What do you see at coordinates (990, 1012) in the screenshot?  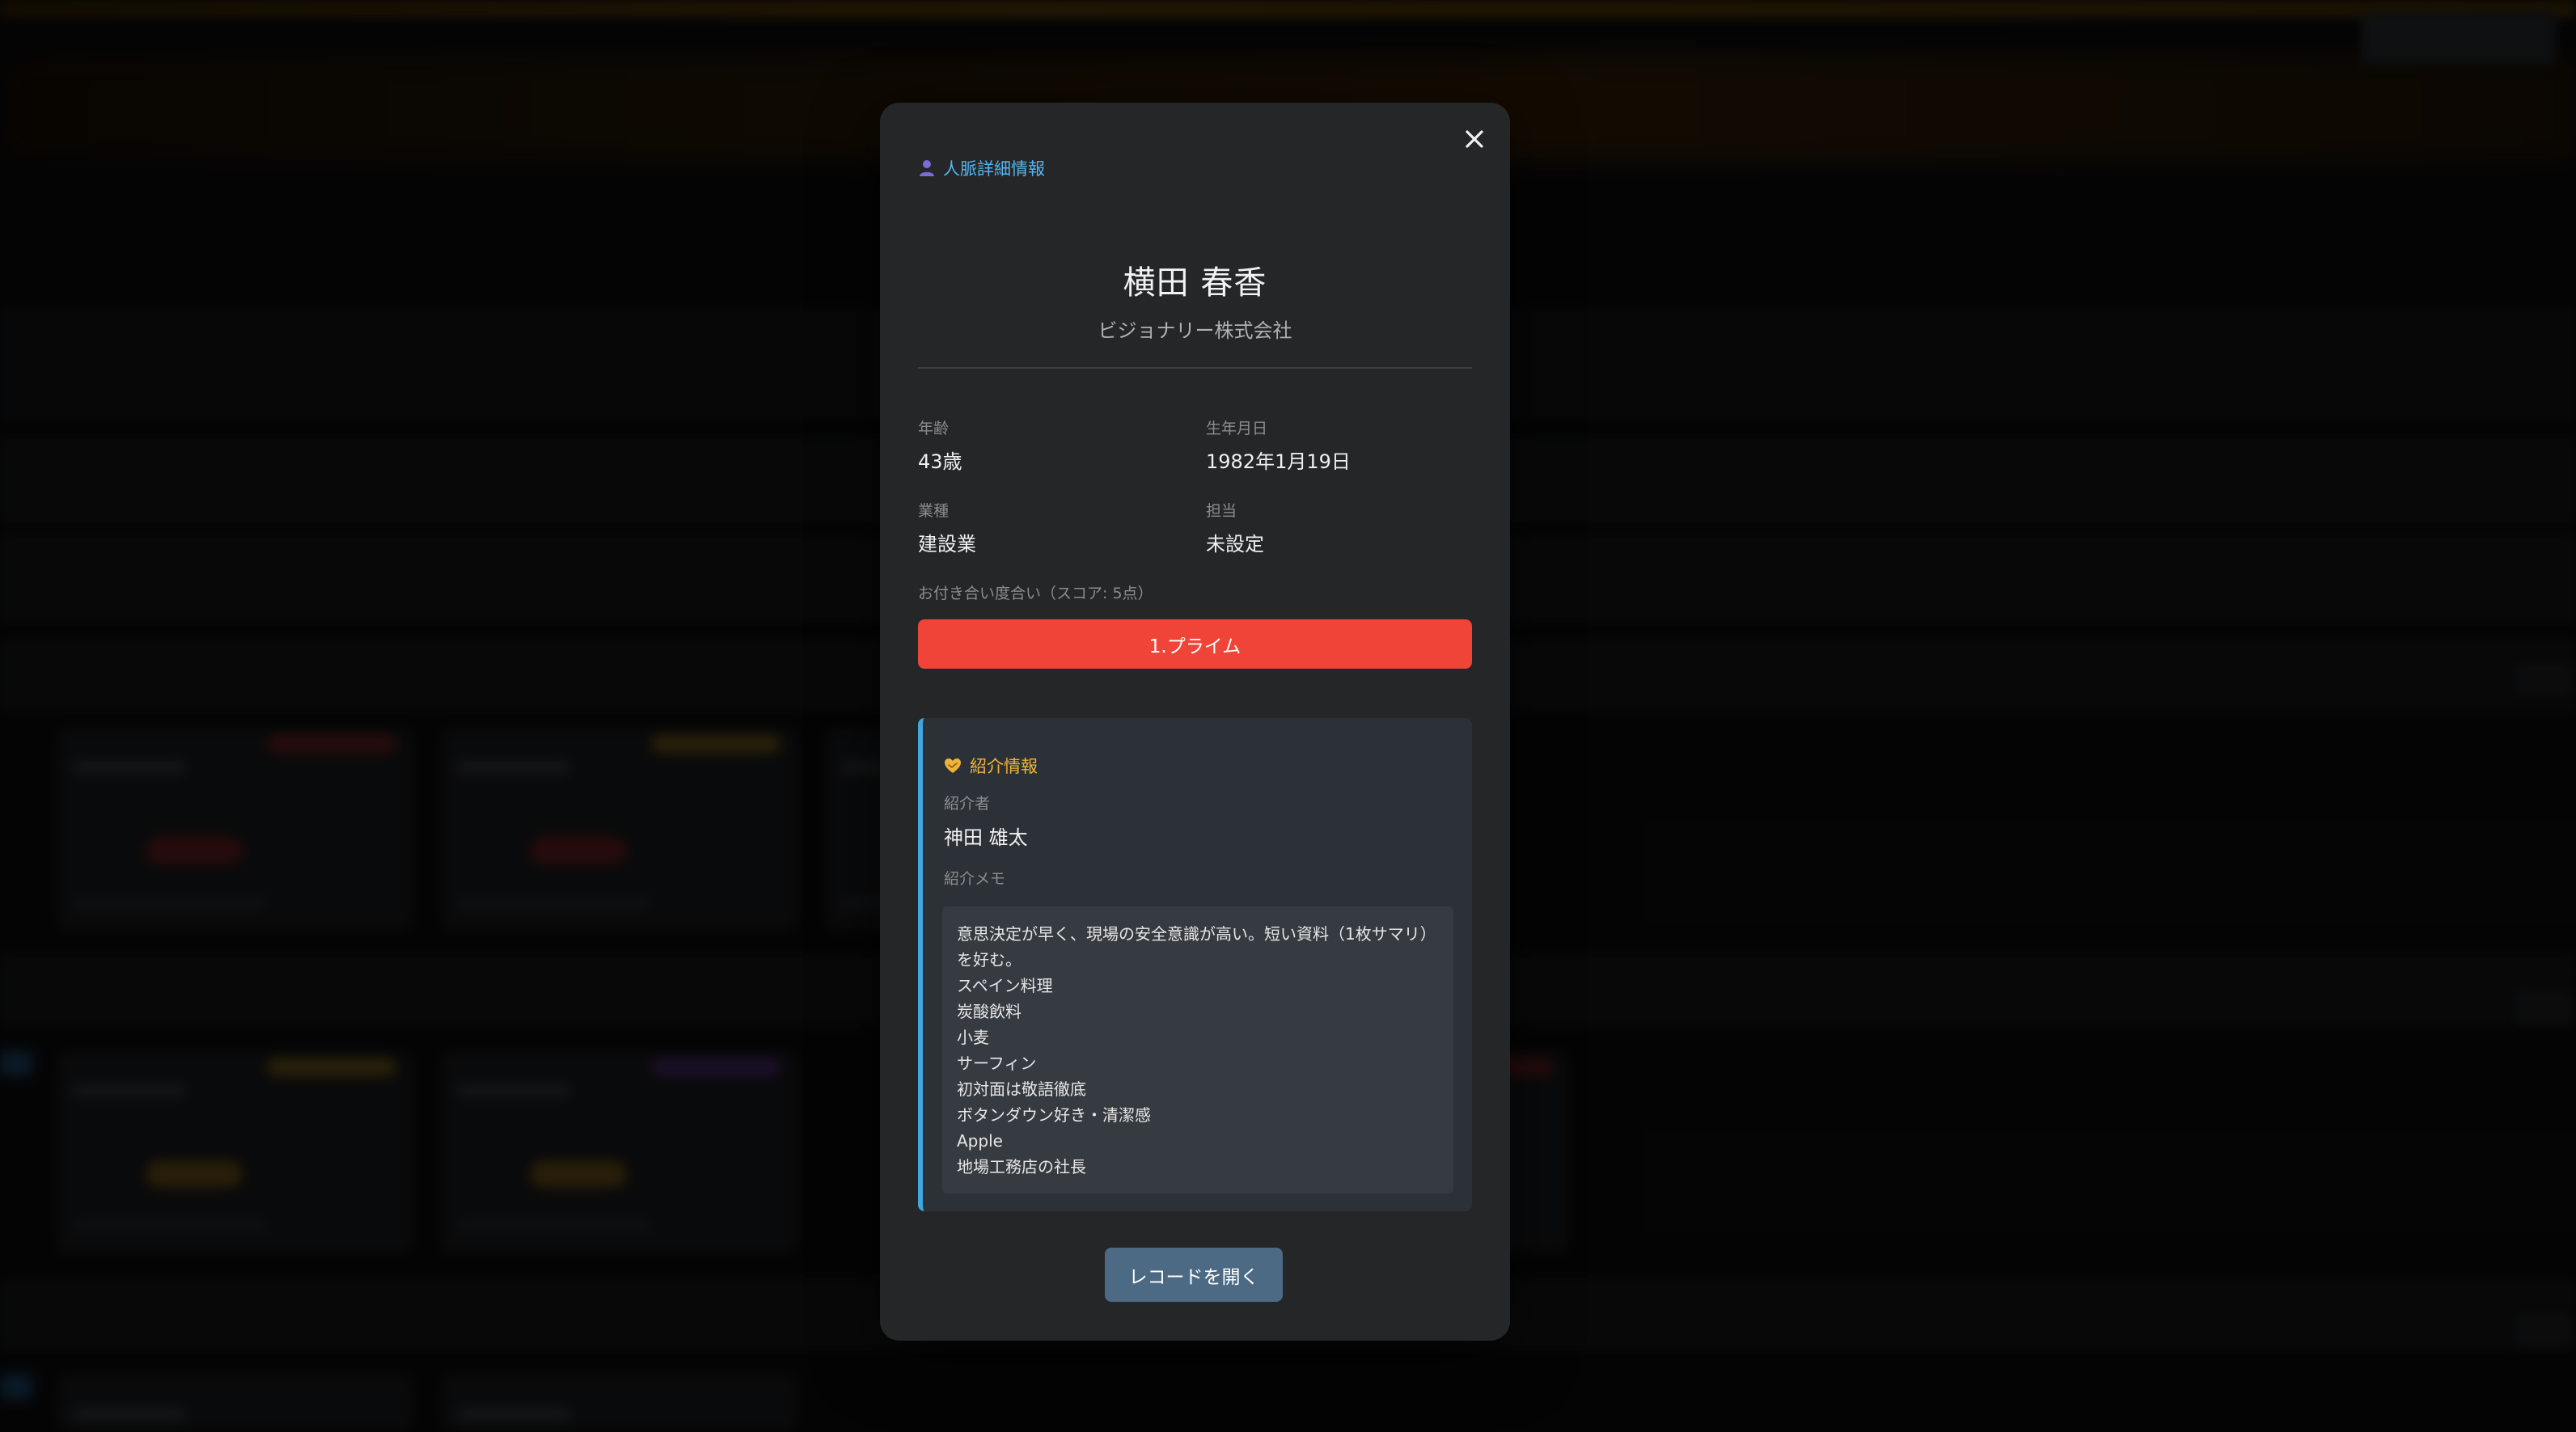 I see `memo-line: 炭酸飲料` at bounding box center [990, 1012].